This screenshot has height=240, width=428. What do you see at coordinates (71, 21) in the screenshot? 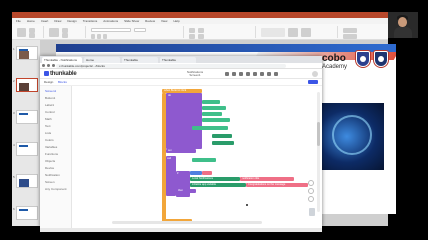
I see `ribbon-tab: Design` at bounding box center [71, 21].